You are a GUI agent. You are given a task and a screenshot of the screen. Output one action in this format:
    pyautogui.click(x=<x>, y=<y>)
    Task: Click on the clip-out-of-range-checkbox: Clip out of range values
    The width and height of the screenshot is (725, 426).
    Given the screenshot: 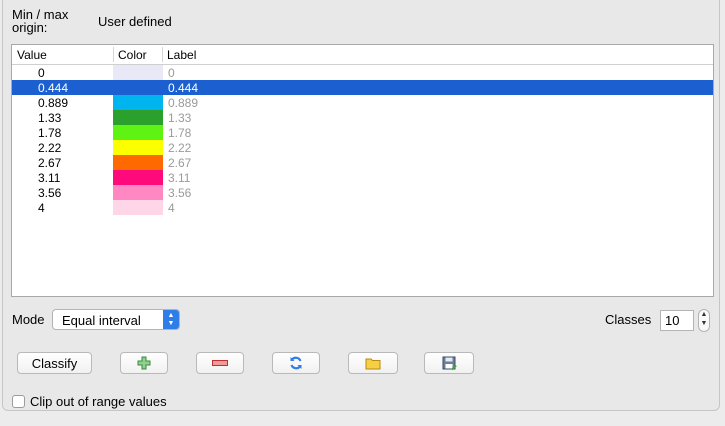 What is the action you would take?
    pyautogui.click(x=89, y=401)
    